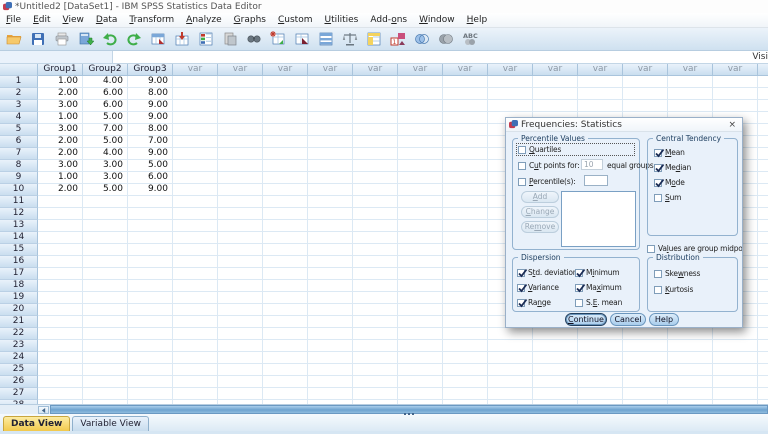 This screenshot has width=768, height=434. I want to click on data-cell: 5.00, so click(105, 118).